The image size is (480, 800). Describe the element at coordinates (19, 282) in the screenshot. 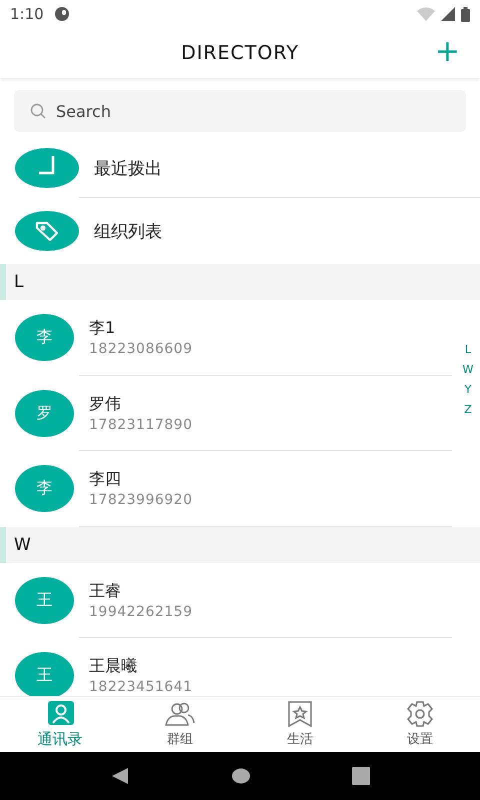

I see `section-letter: L` at that location.